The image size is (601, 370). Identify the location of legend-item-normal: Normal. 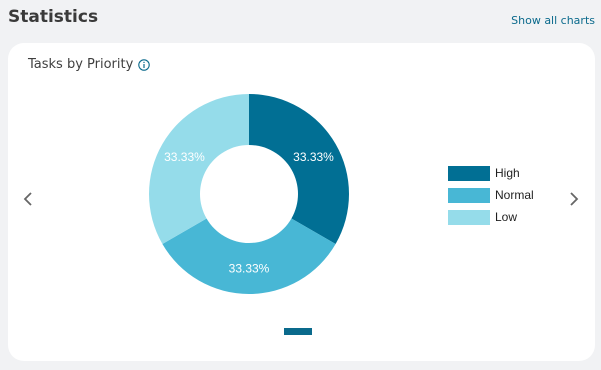
(491, 195).